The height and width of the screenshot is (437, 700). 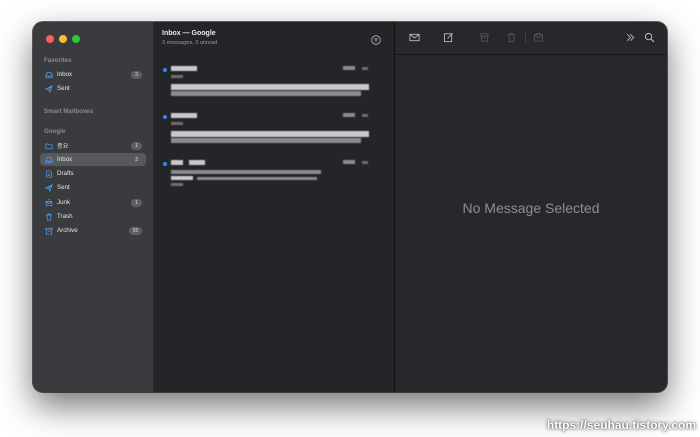 I want to click on google-account-header: Google, so click(x=54, y=131).